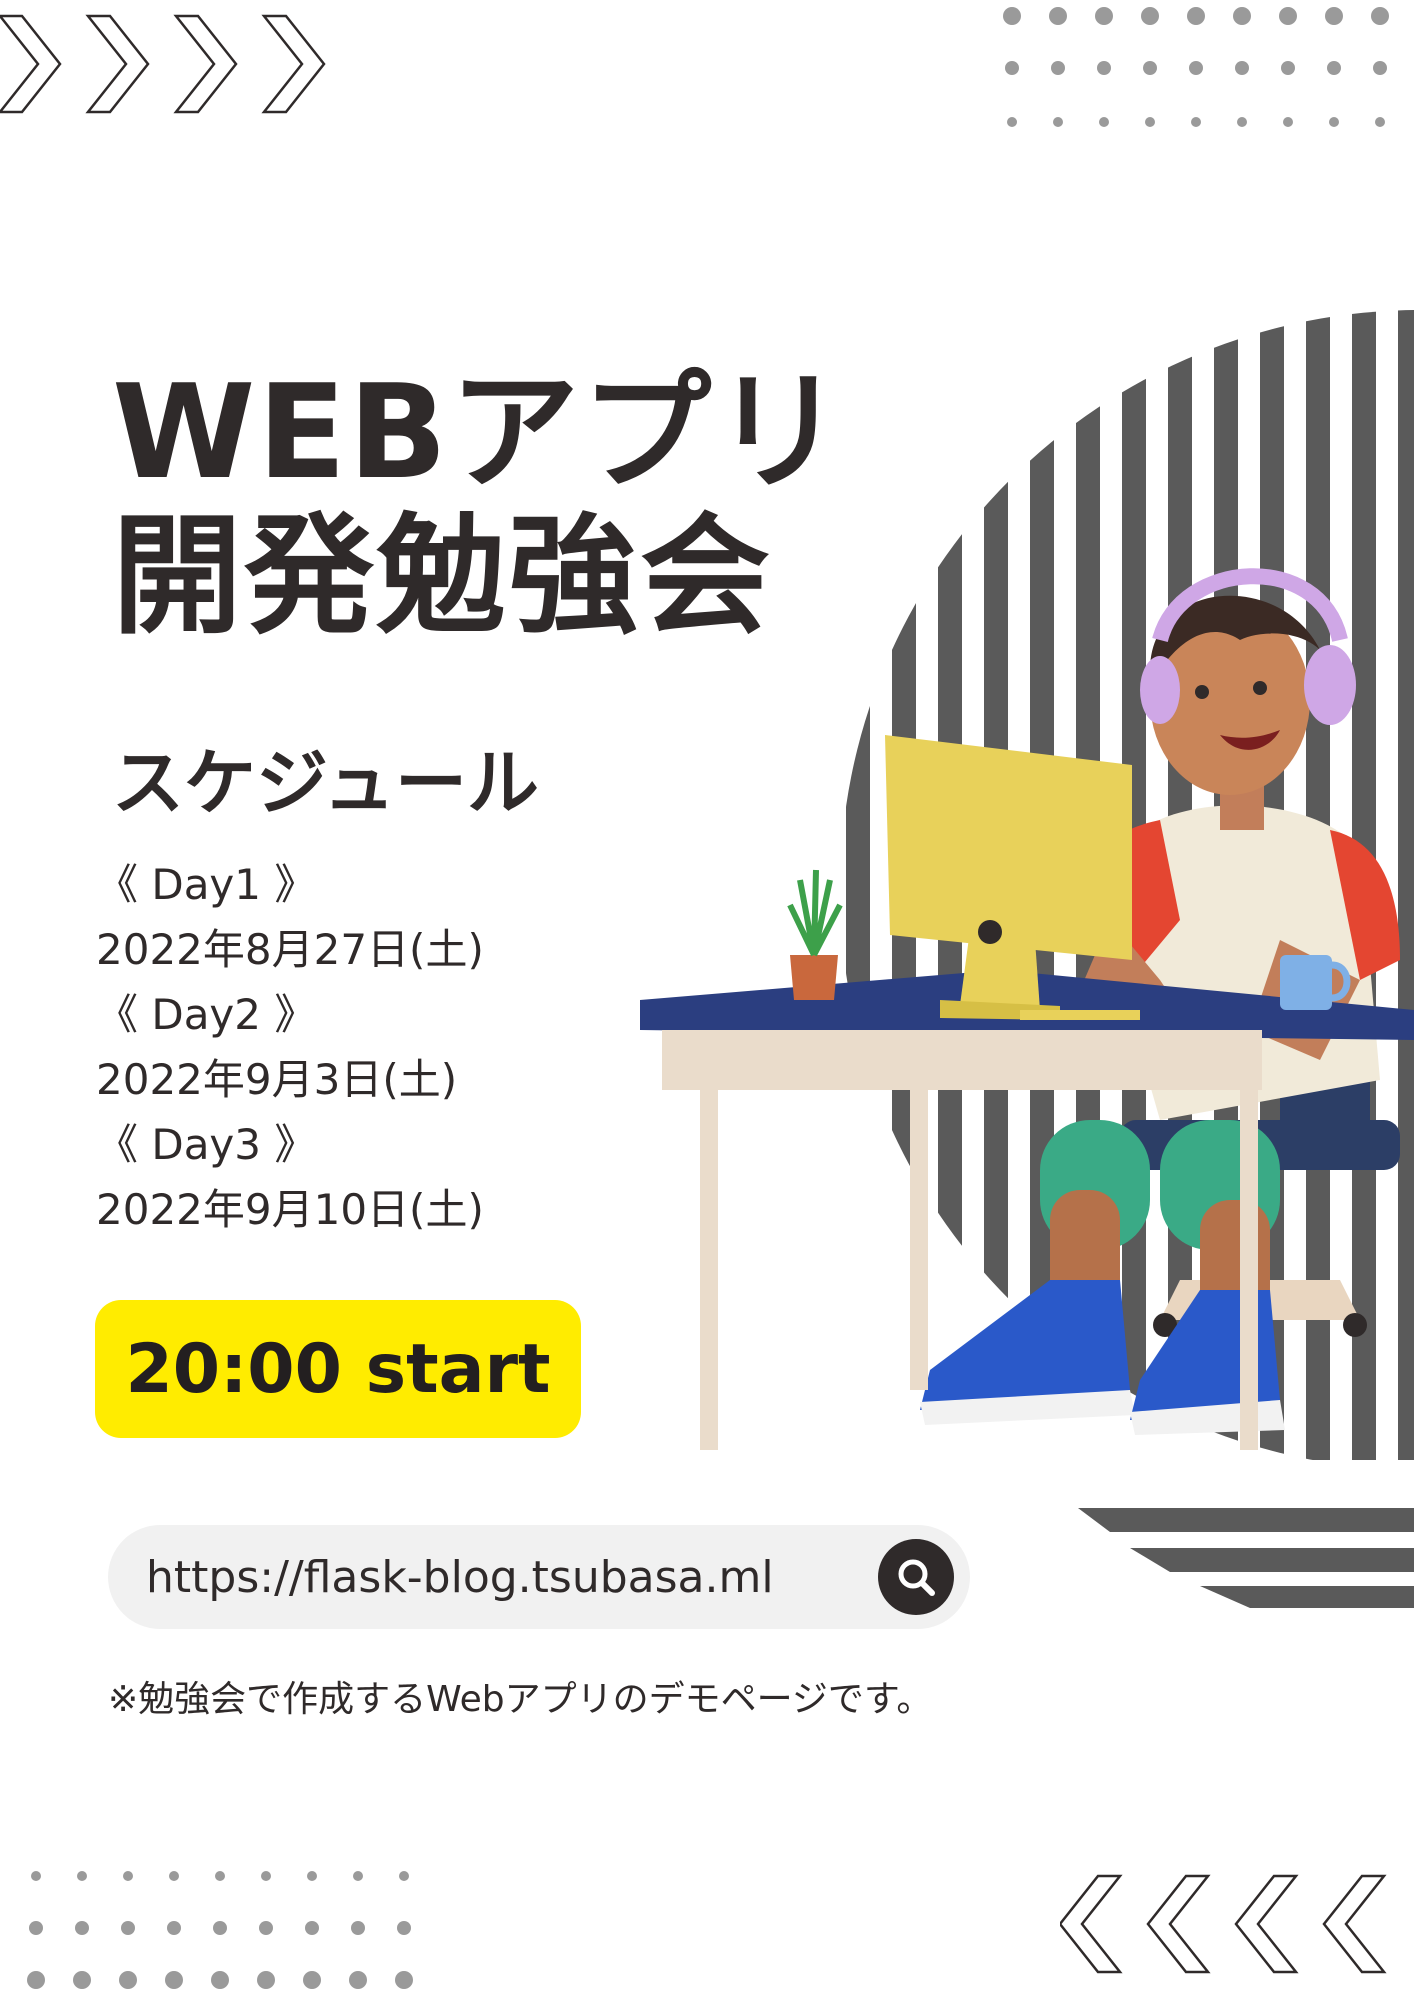 The image size is (1414, 2000). Describe the element at coordinates (206, 1144) in the screenshot. I see `schedule-day-label: 《 Day3 》` at that location.